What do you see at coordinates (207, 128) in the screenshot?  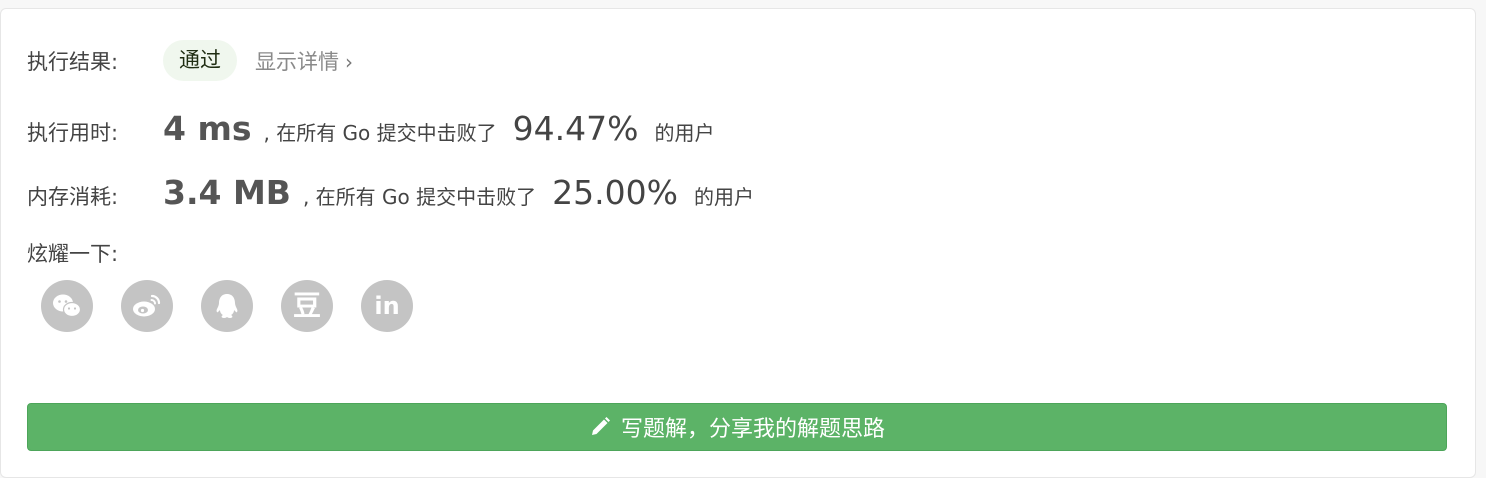 I see `runtime-value: 4 ms` at bounding box center [207, 128].